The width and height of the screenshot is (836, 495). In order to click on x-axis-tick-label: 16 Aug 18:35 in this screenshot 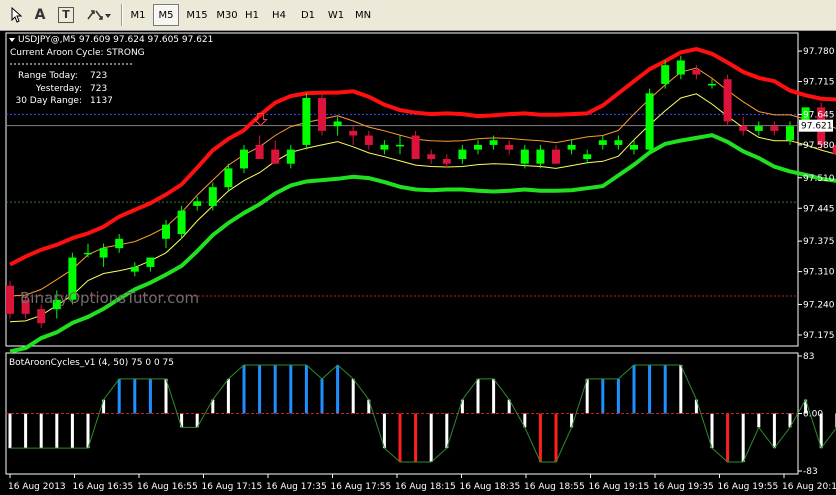, I will do `click(490, 487)`.